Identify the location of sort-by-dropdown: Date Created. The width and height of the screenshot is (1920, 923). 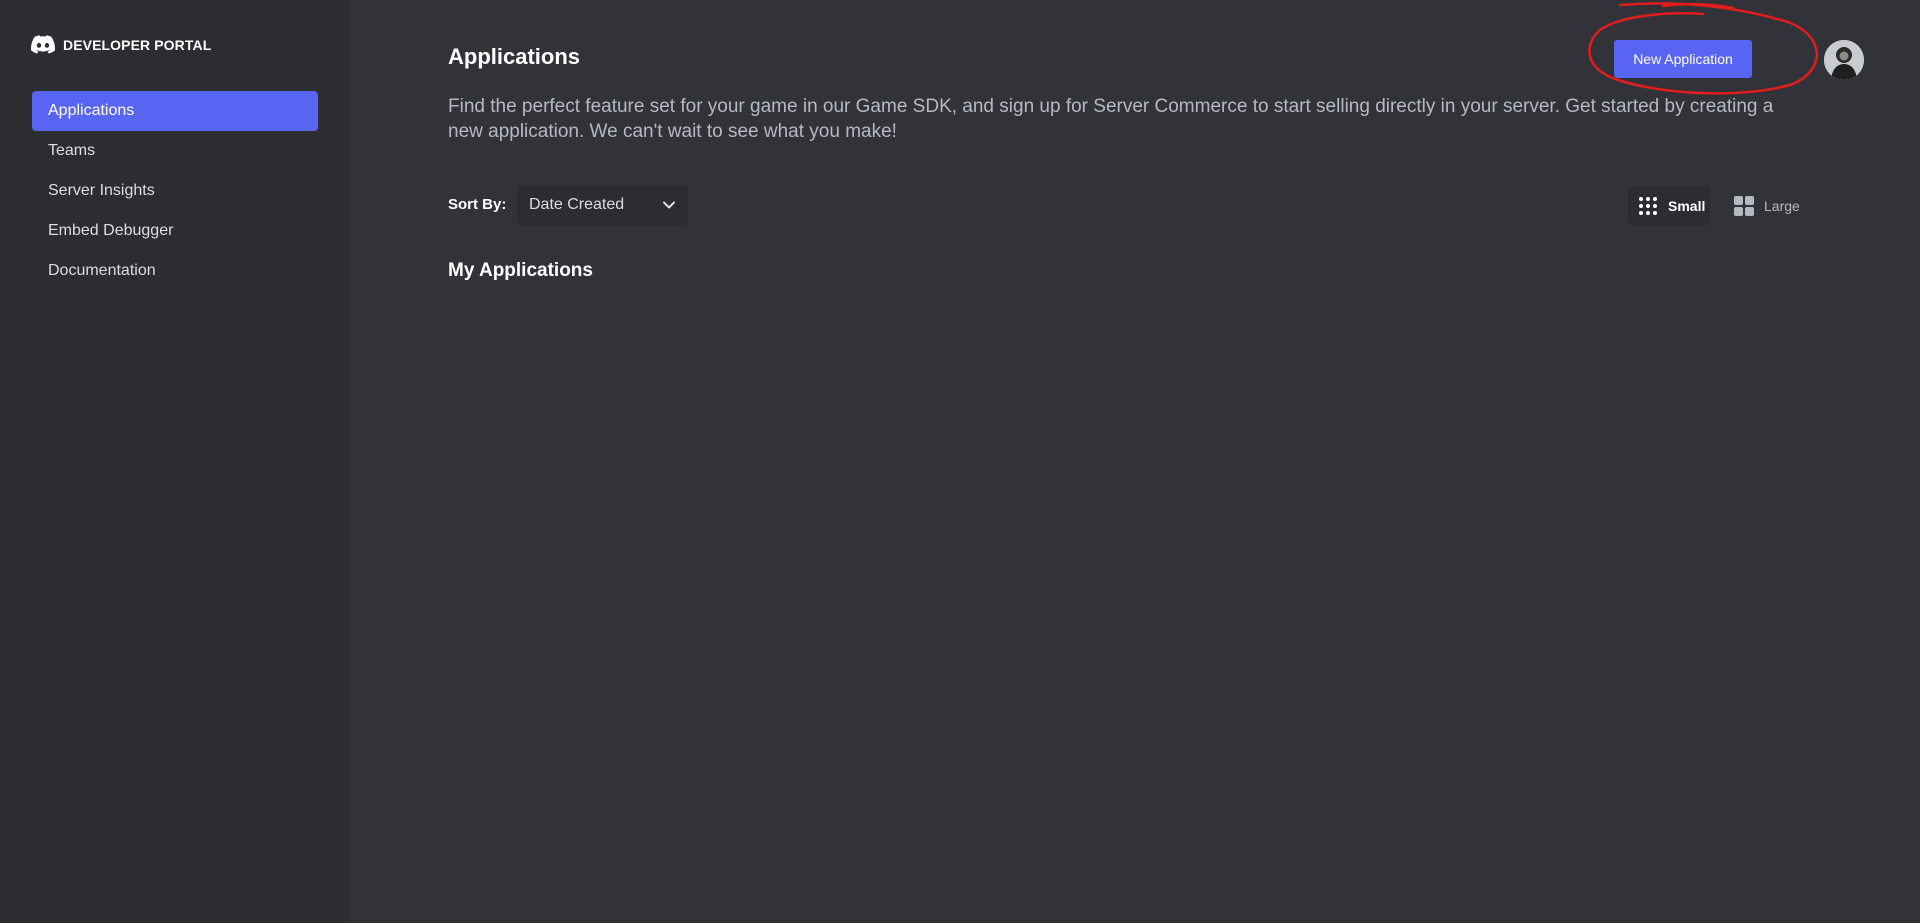
(602, 205).